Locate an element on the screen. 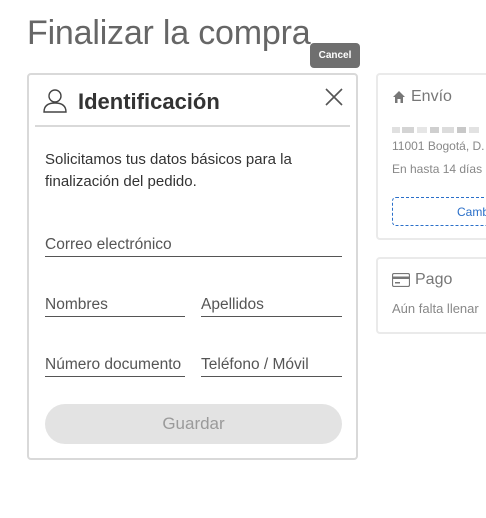 The image size is (486, 518). payment-title-label: Pago is located at coordinates (434, 279).